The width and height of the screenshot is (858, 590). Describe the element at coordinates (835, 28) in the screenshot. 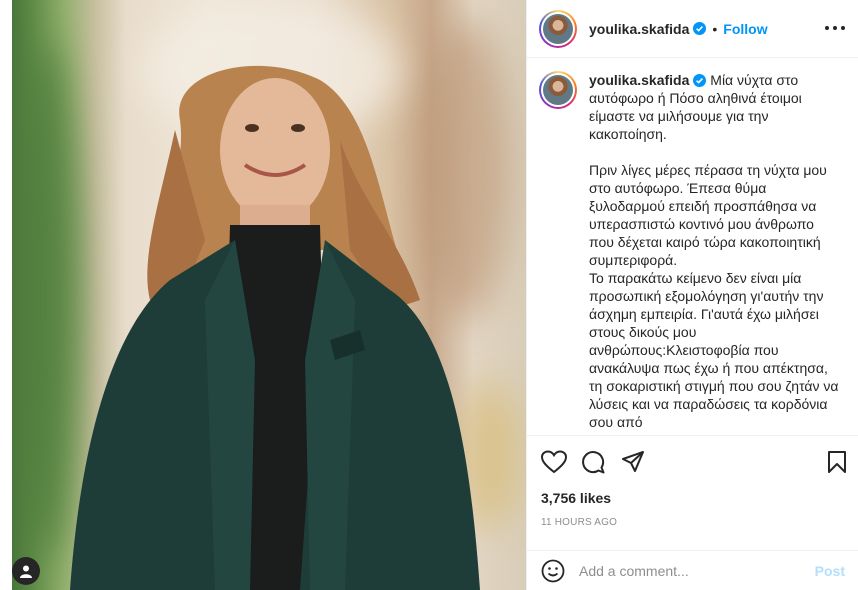

I see `more-dots-icon` at that location.